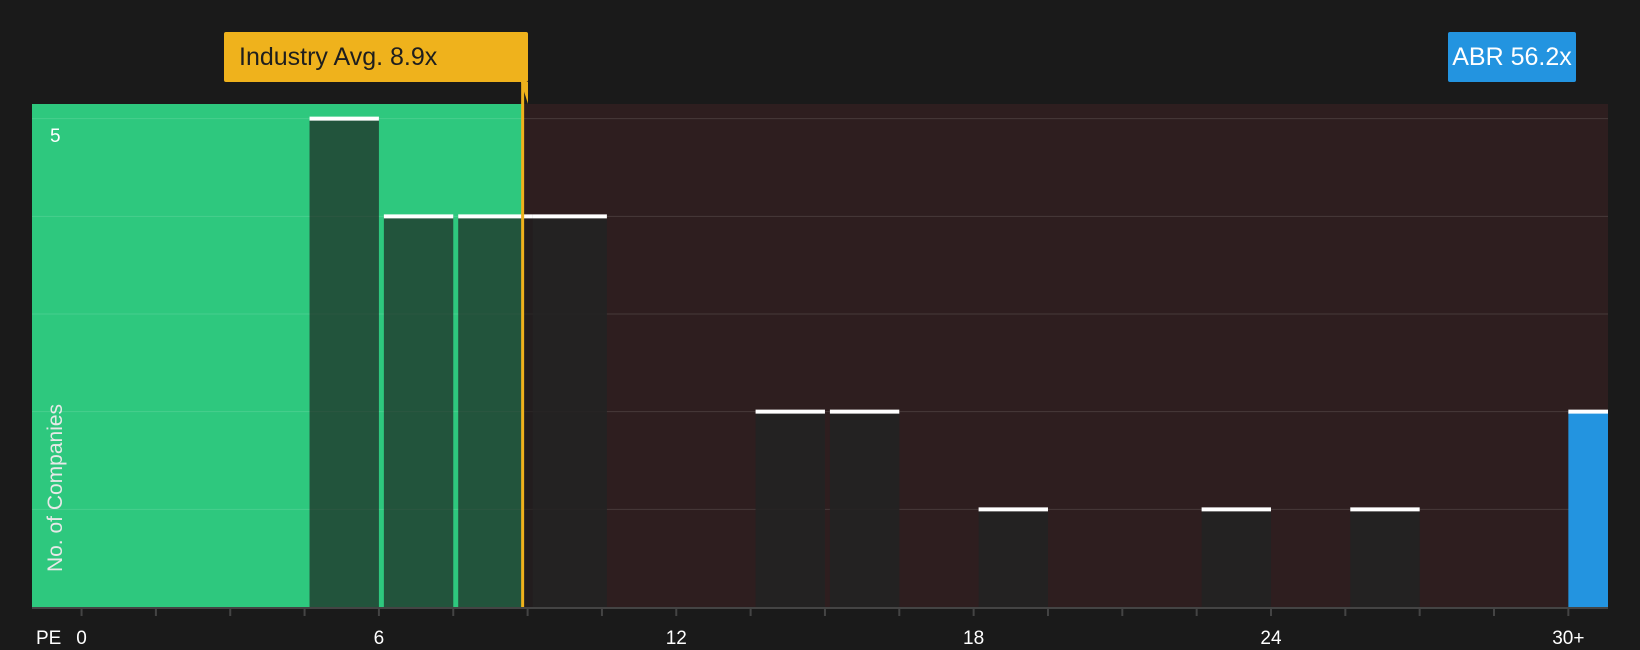 The width and height of the screenshot is (1640, 650). What do you see at coordinates (974, 638) in the screenshot?
I see `x-tick-label: 18` at bounding box center [974, 638].